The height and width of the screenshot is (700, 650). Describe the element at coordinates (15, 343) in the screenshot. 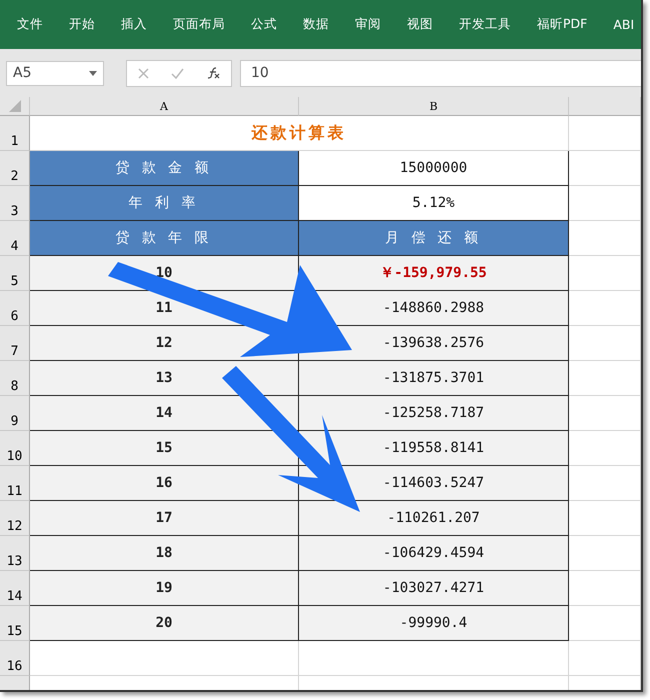

I see `row-number: 7` at that location.